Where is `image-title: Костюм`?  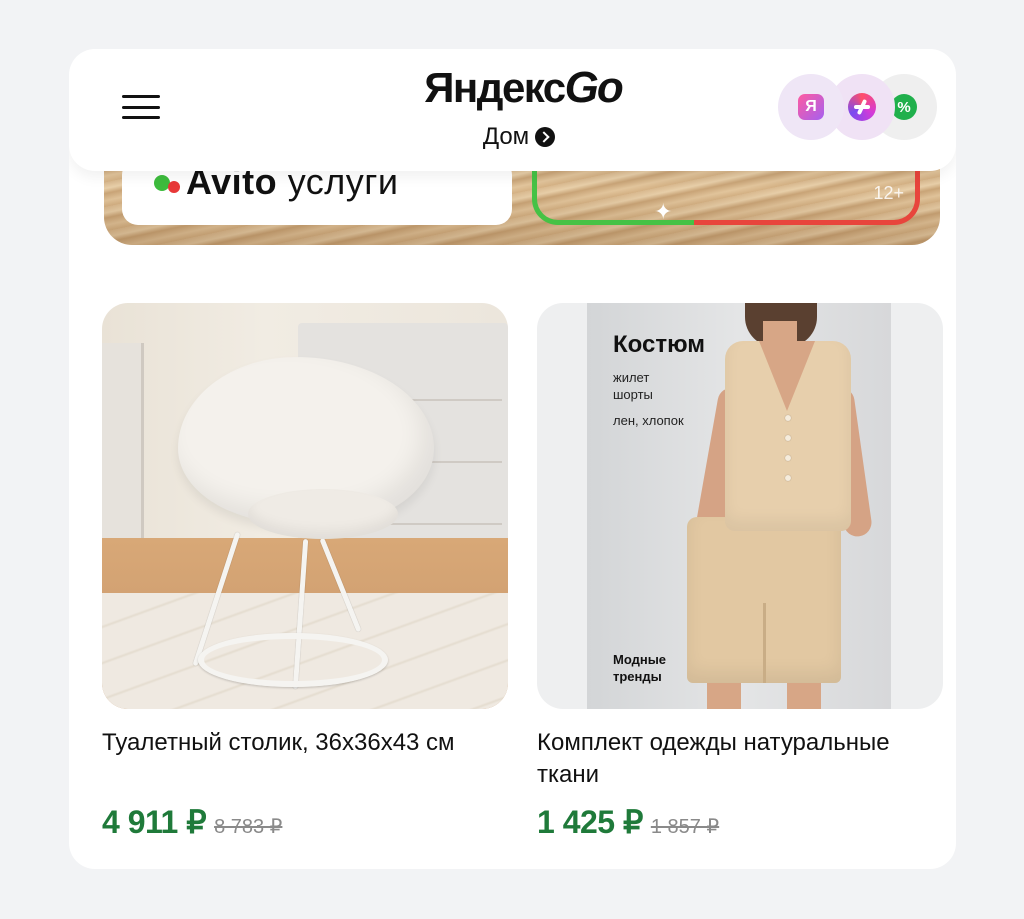
image-title: Костюм is located at coordinates (659, 344).